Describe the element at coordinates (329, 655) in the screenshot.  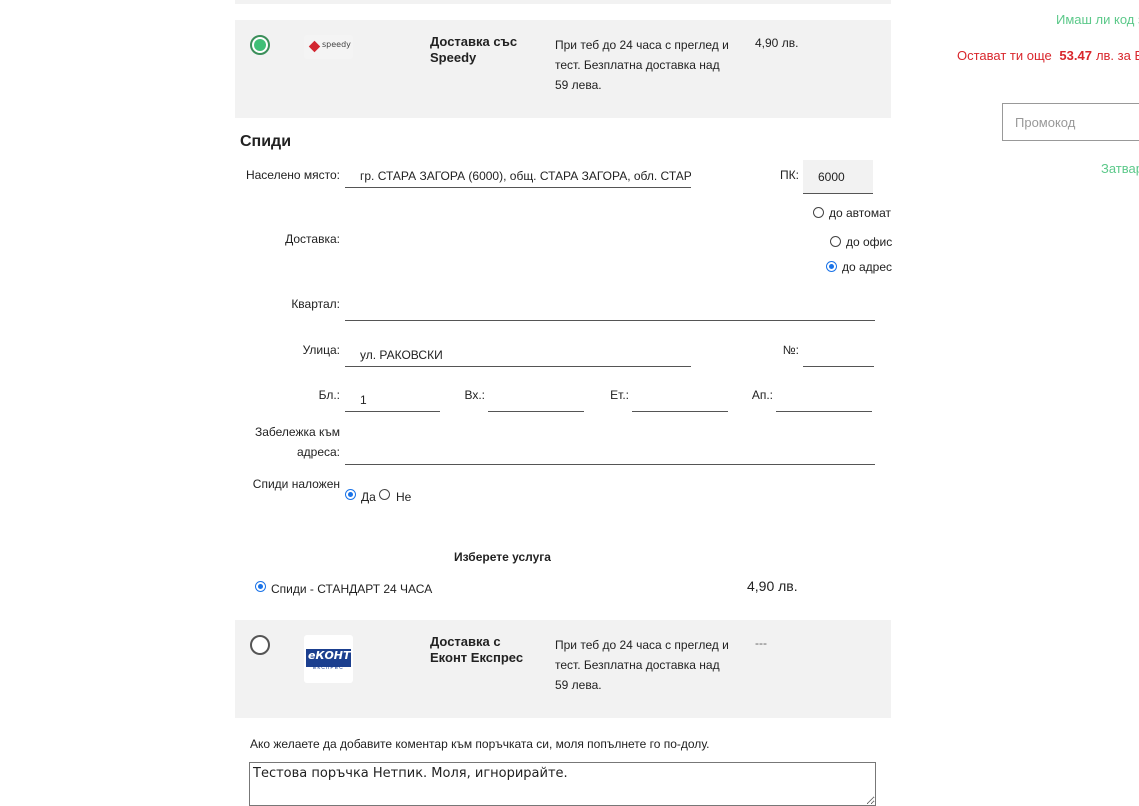
I see `econt-logo-text: еКОНТ` at that location.